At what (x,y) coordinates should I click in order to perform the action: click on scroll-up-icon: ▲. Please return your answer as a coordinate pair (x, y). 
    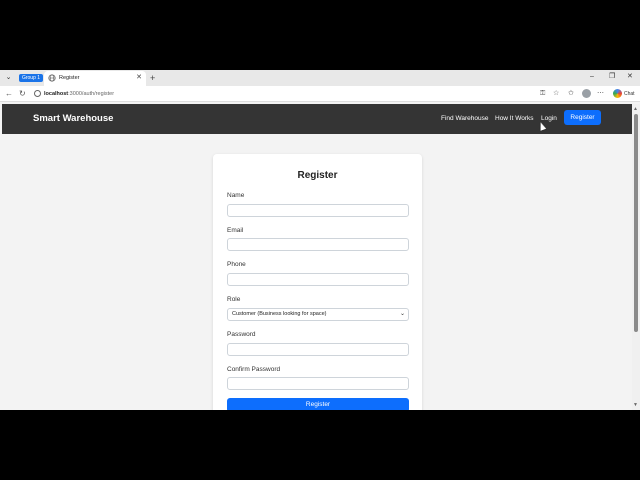
    Looking at the image, I should click on (635, 109).